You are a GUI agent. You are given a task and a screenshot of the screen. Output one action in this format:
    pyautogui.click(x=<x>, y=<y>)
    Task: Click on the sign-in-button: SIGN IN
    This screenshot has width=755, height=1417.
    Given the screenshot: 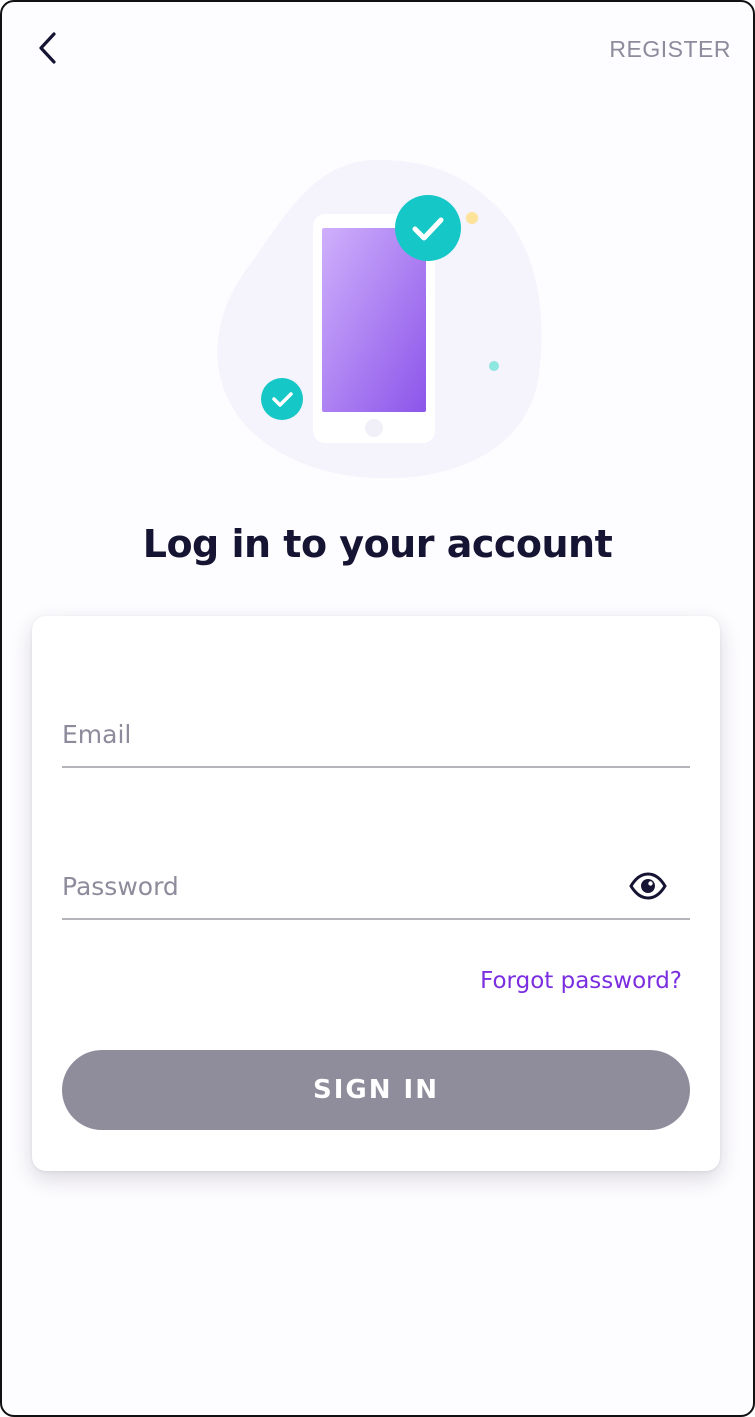 What is the action you would take?
    pyautogui.click(x=376, y=1090)
    